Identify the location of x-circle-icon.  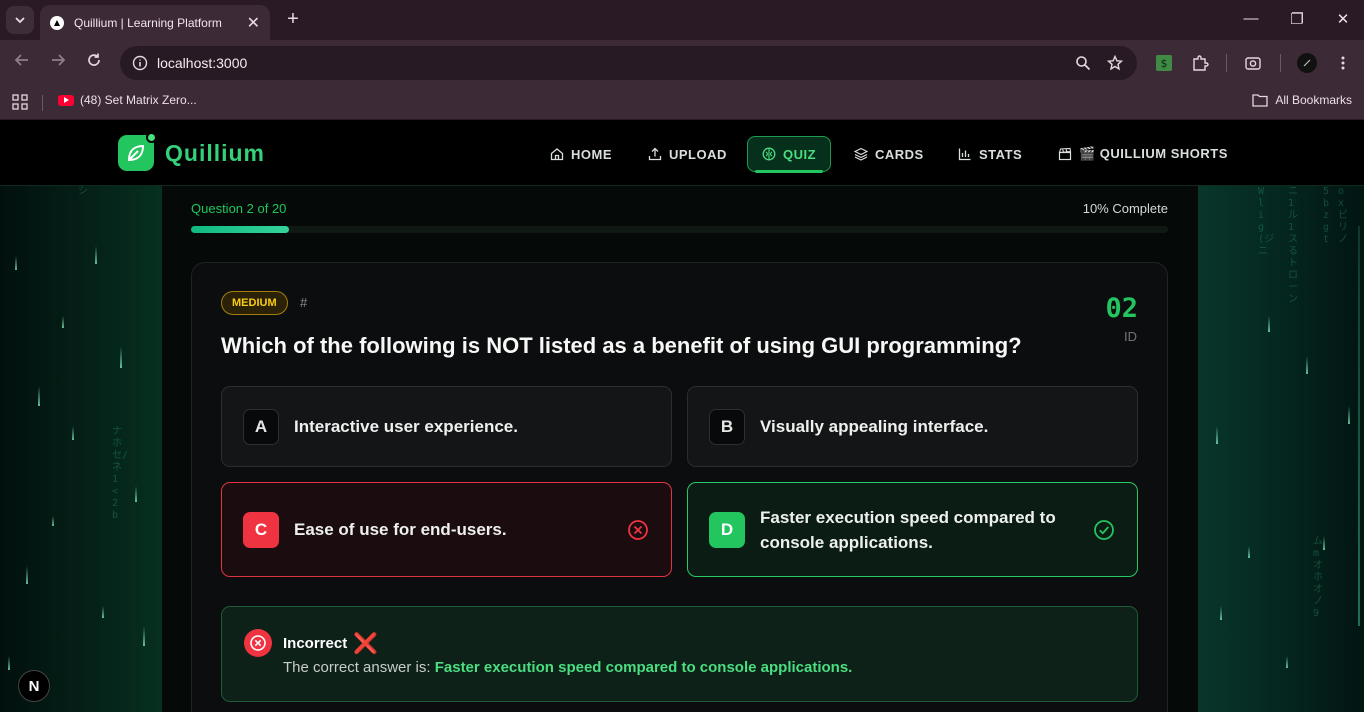
(638, 529).